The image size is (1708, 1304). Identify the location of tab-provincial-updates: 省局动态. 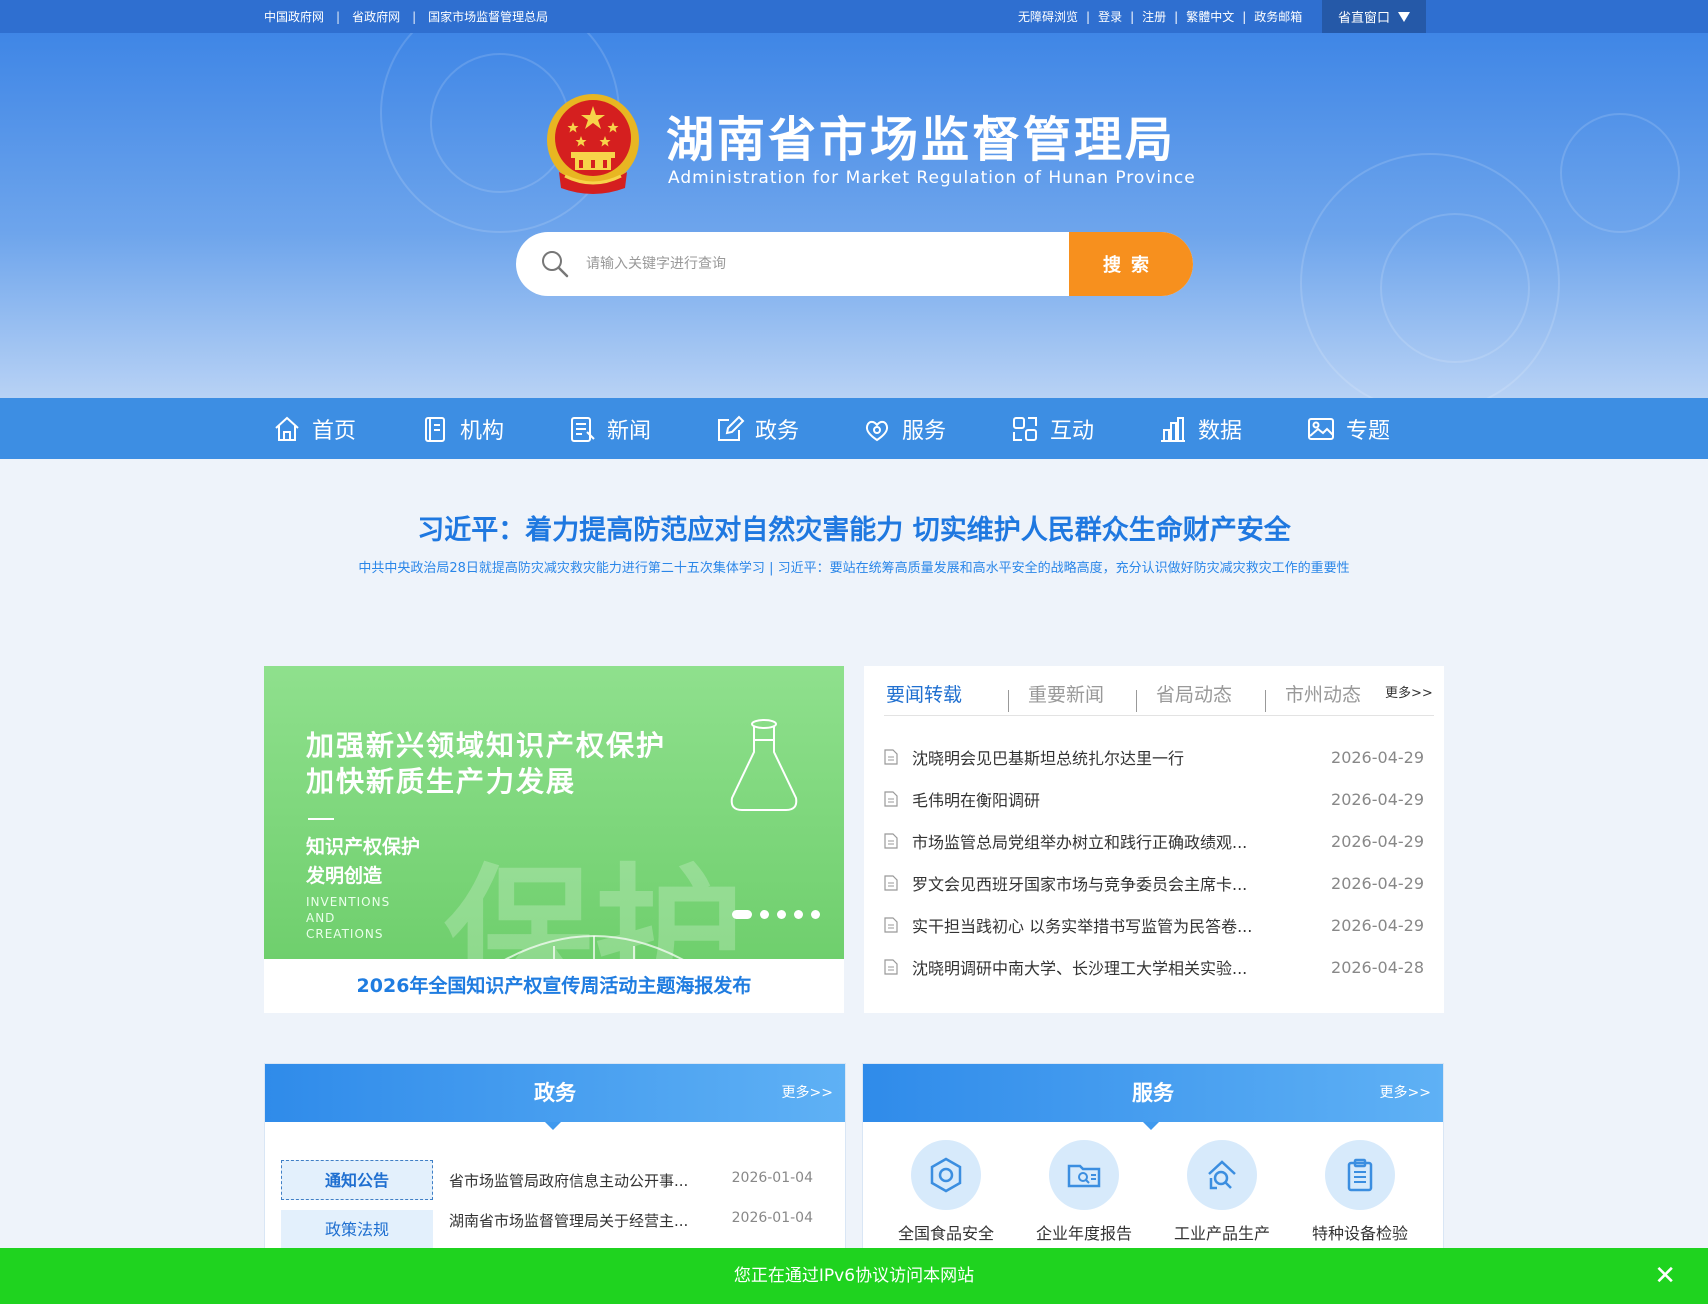
(1194, 693).